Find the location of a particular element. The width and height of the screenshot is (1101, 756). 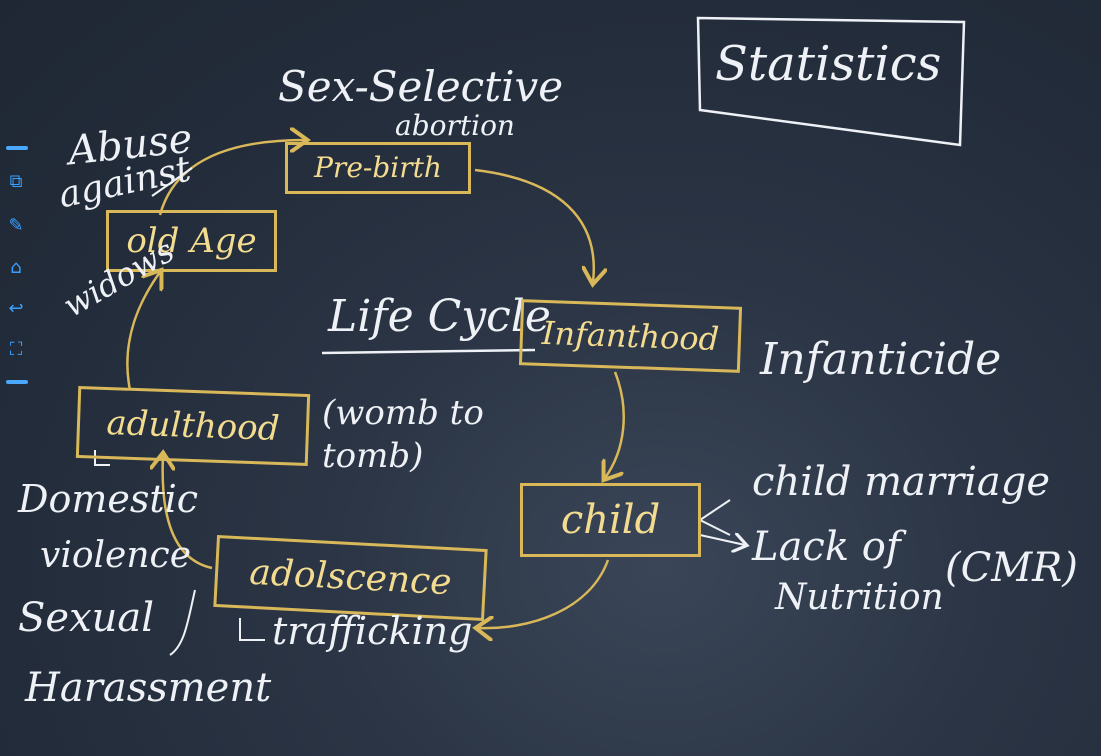

arrow-child-adolescence is located at coordinates (544, 593).